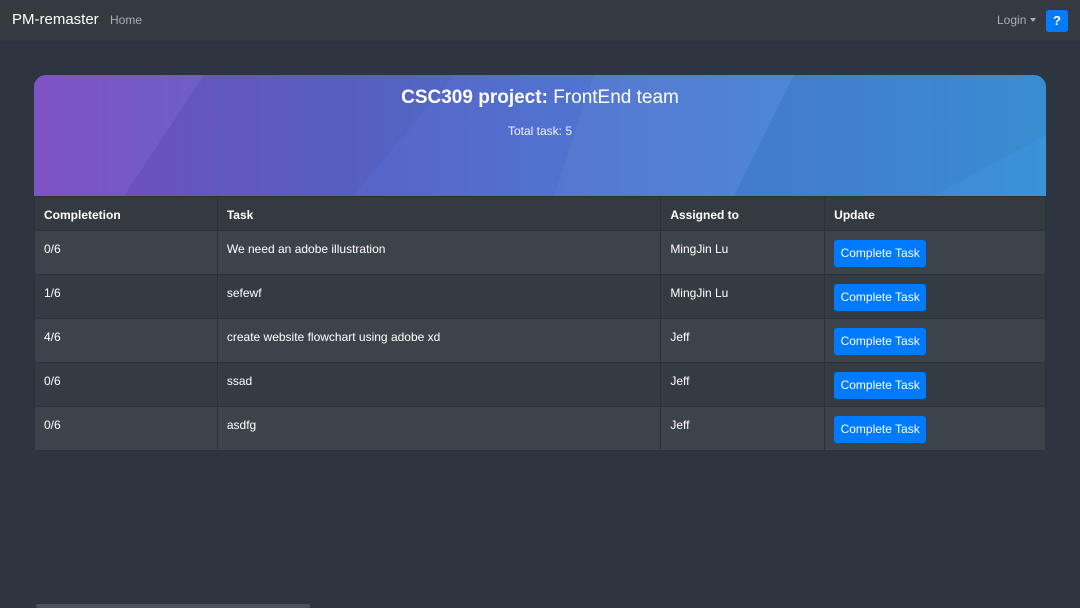  I want to click on cell-task: asdfg, so click(439, 428).